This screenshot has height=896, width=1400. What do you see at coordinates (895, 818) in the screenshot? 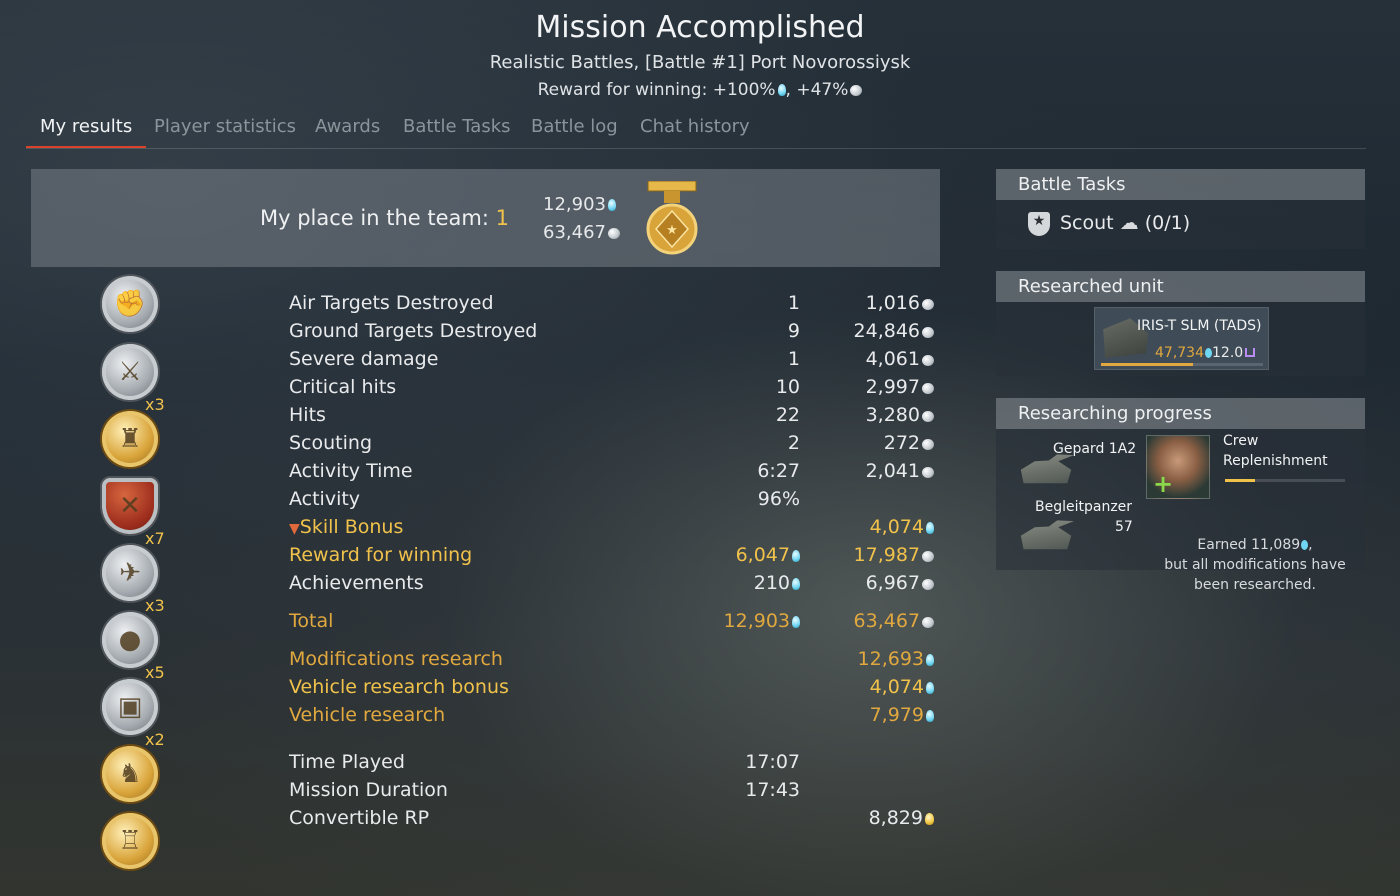
I see `value-text: 8,829` at bounding box center [895, 818].